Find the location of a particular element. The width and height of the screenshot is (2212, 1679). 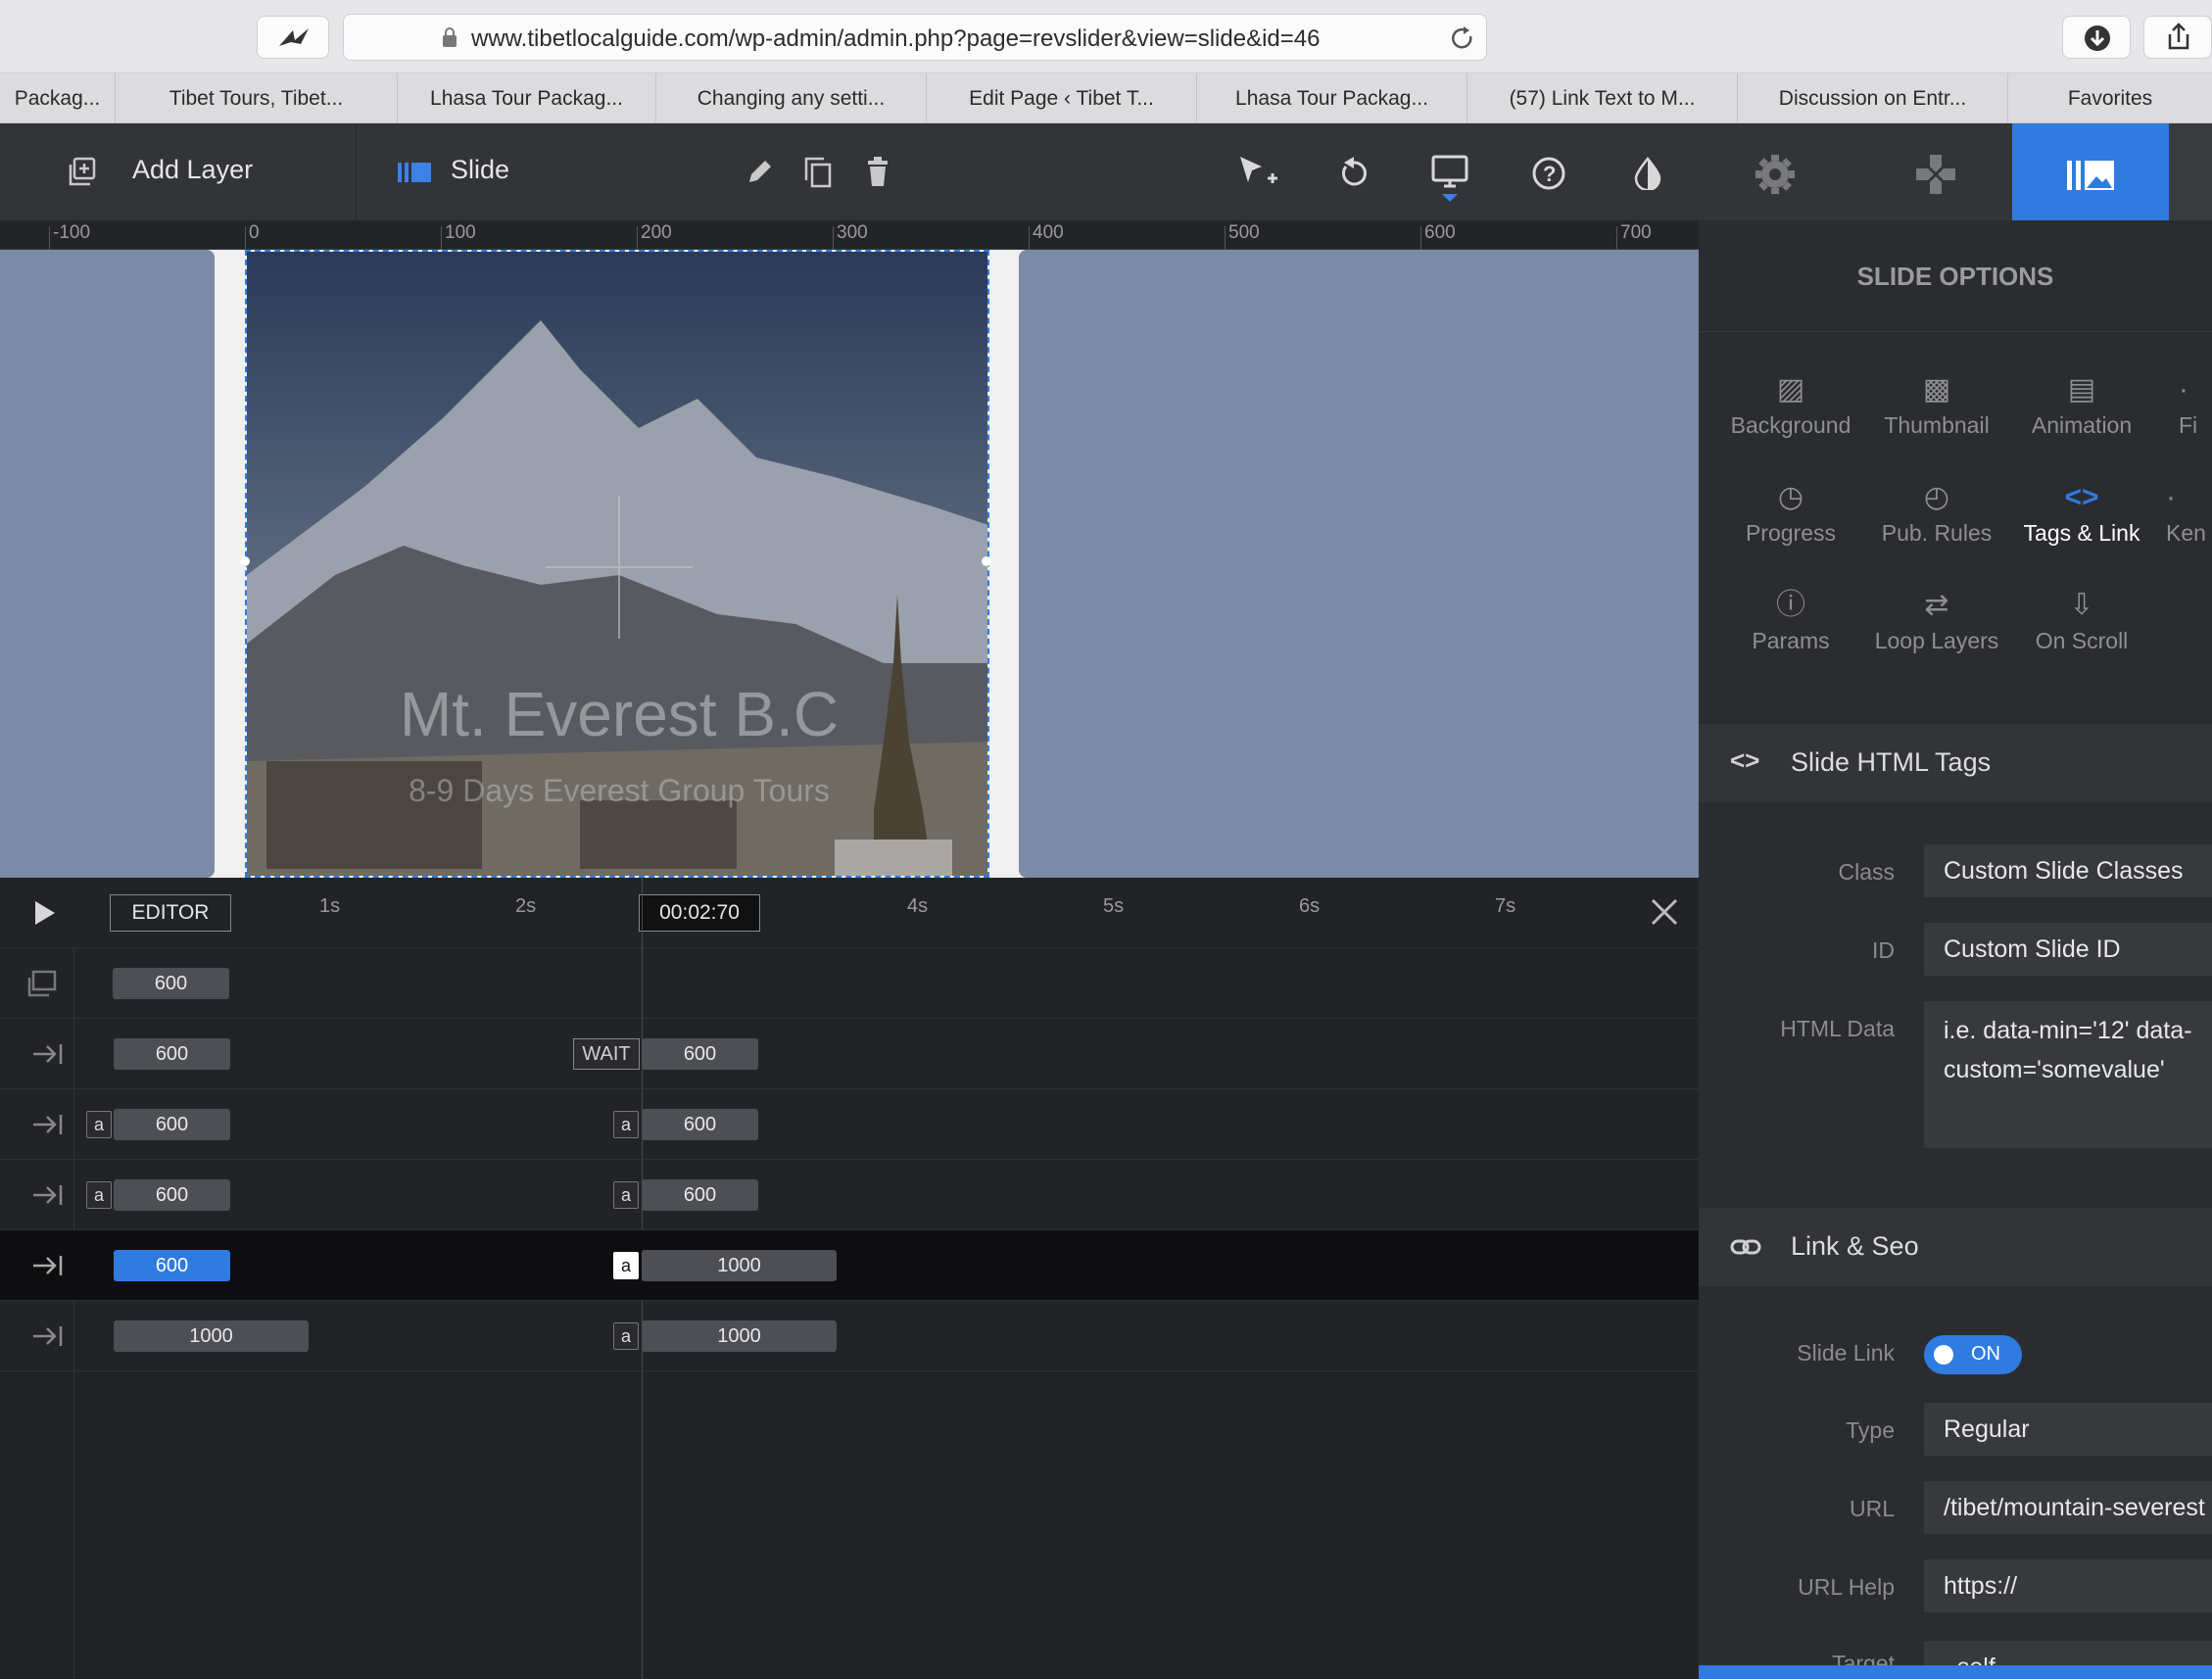

id-input: Custom Slide ID is located at coordinates (2068, 949).